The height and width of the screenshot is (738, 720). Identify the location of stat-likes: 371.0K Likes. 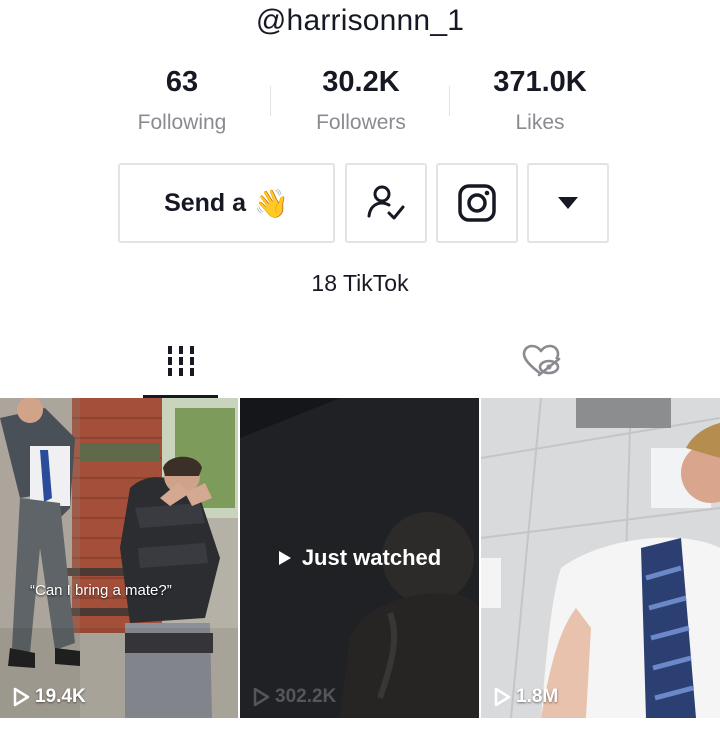
(540, 100).